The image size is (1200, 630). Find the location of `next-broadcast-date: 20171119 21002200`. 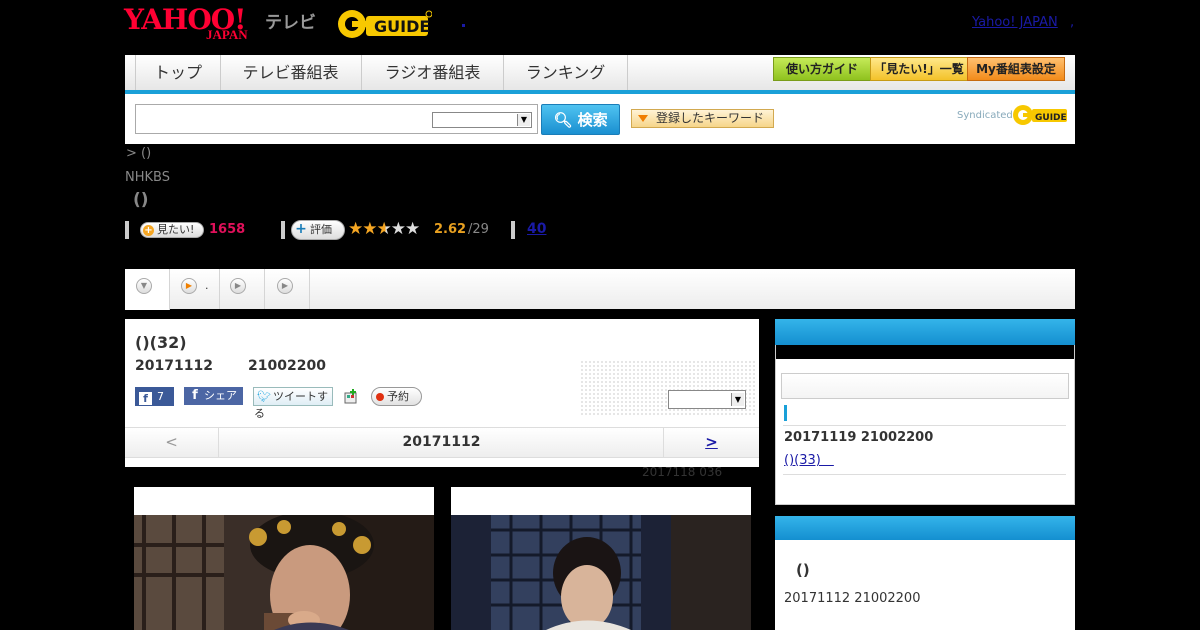

next-broadcast-date: 20171119 21002200 is located at coordinates (859, 437).